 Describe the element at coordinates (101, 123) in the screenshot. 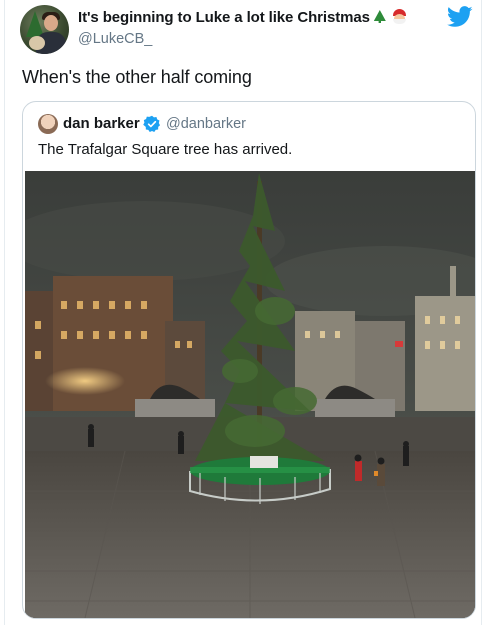

I see `quoted-author-name: dan barker` at that location.